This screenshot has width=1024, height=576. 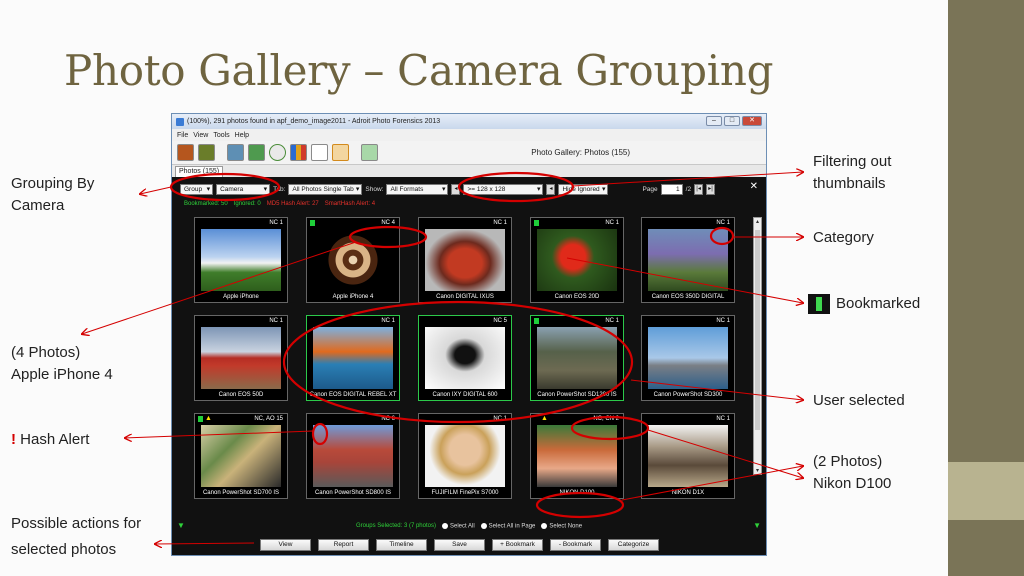 What do you see at coordinates (699, 189) in the screenshot?
I see `prev-page-icon: |◂` at bounding box center [699, 189].